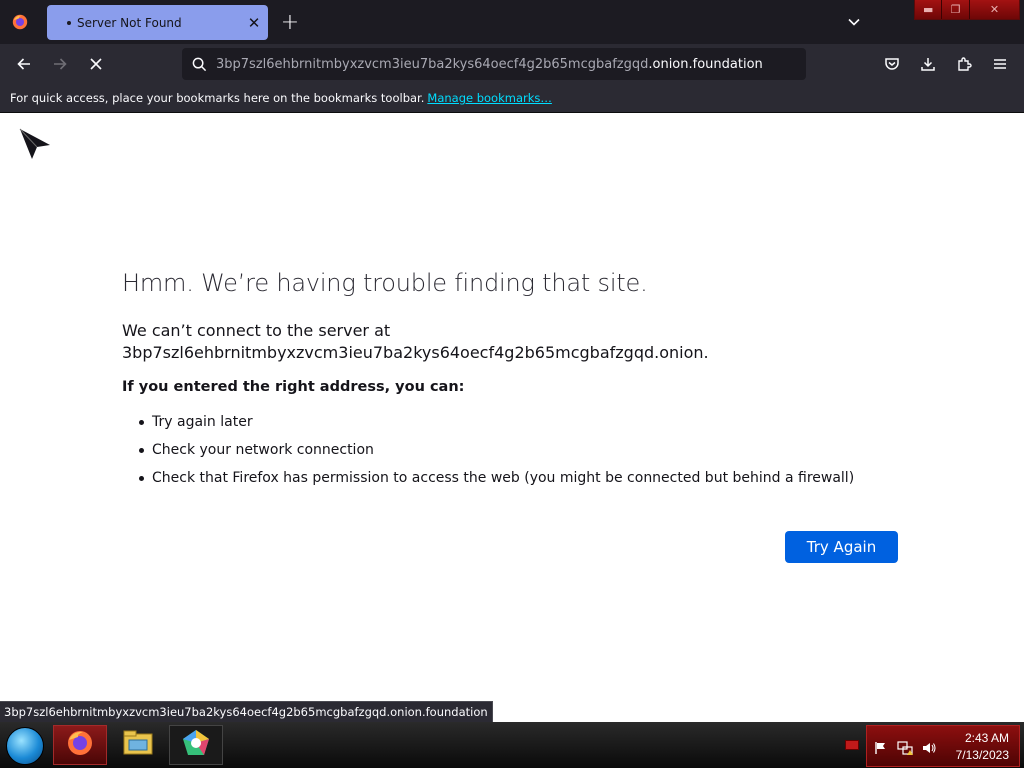 The width and height of the screenshot is (1024, 768). What do you see at coordinates (943, 746) in the screenshot?
I see `system-tray: 2:43 AM 7/13/2023` at bounding box center [943, 746].